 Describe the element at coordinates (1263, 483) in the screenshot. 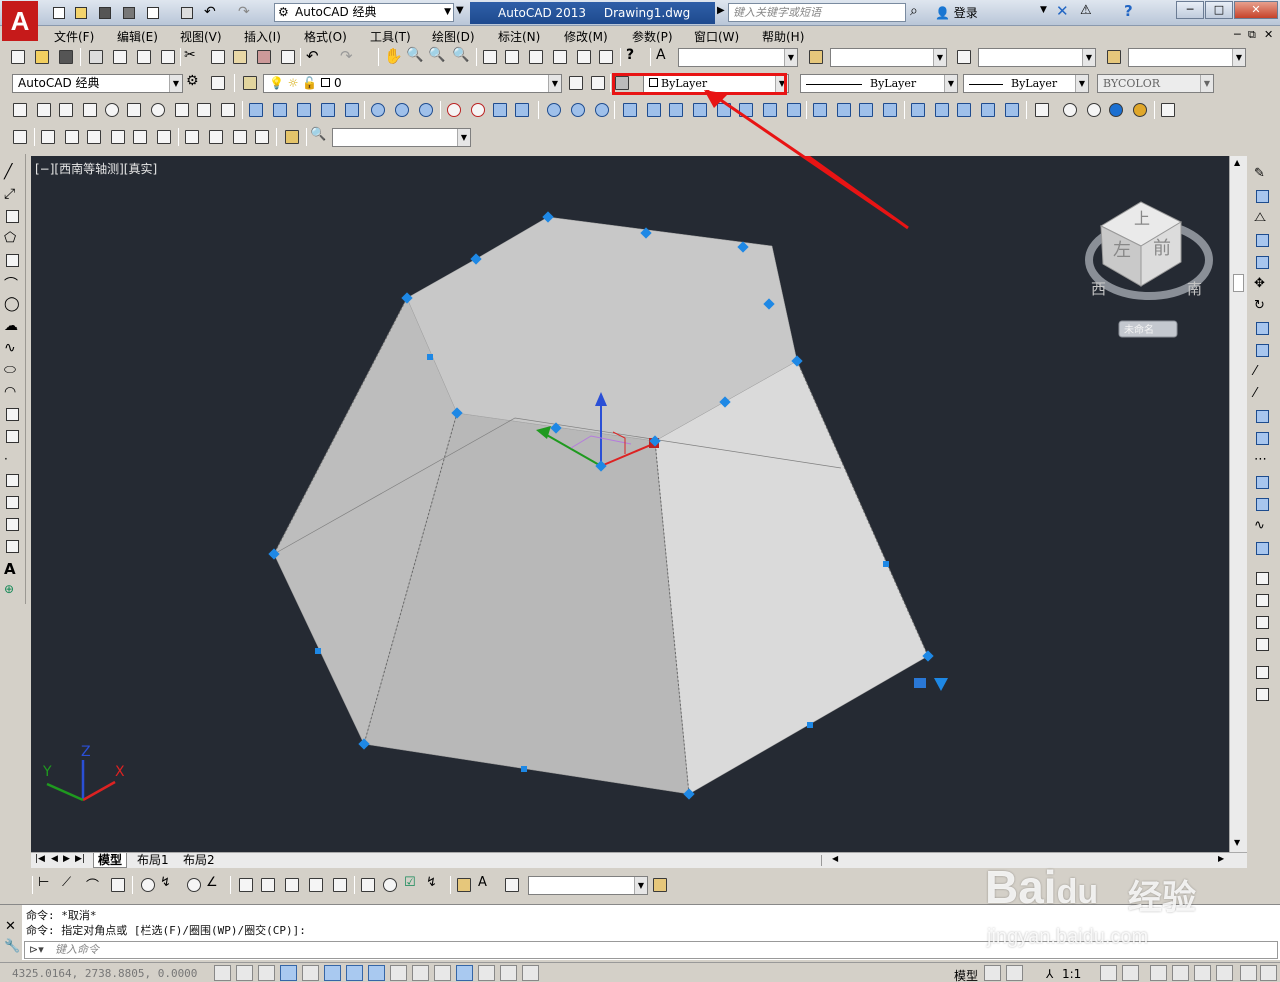

I see `chamfer-icon` at that location.